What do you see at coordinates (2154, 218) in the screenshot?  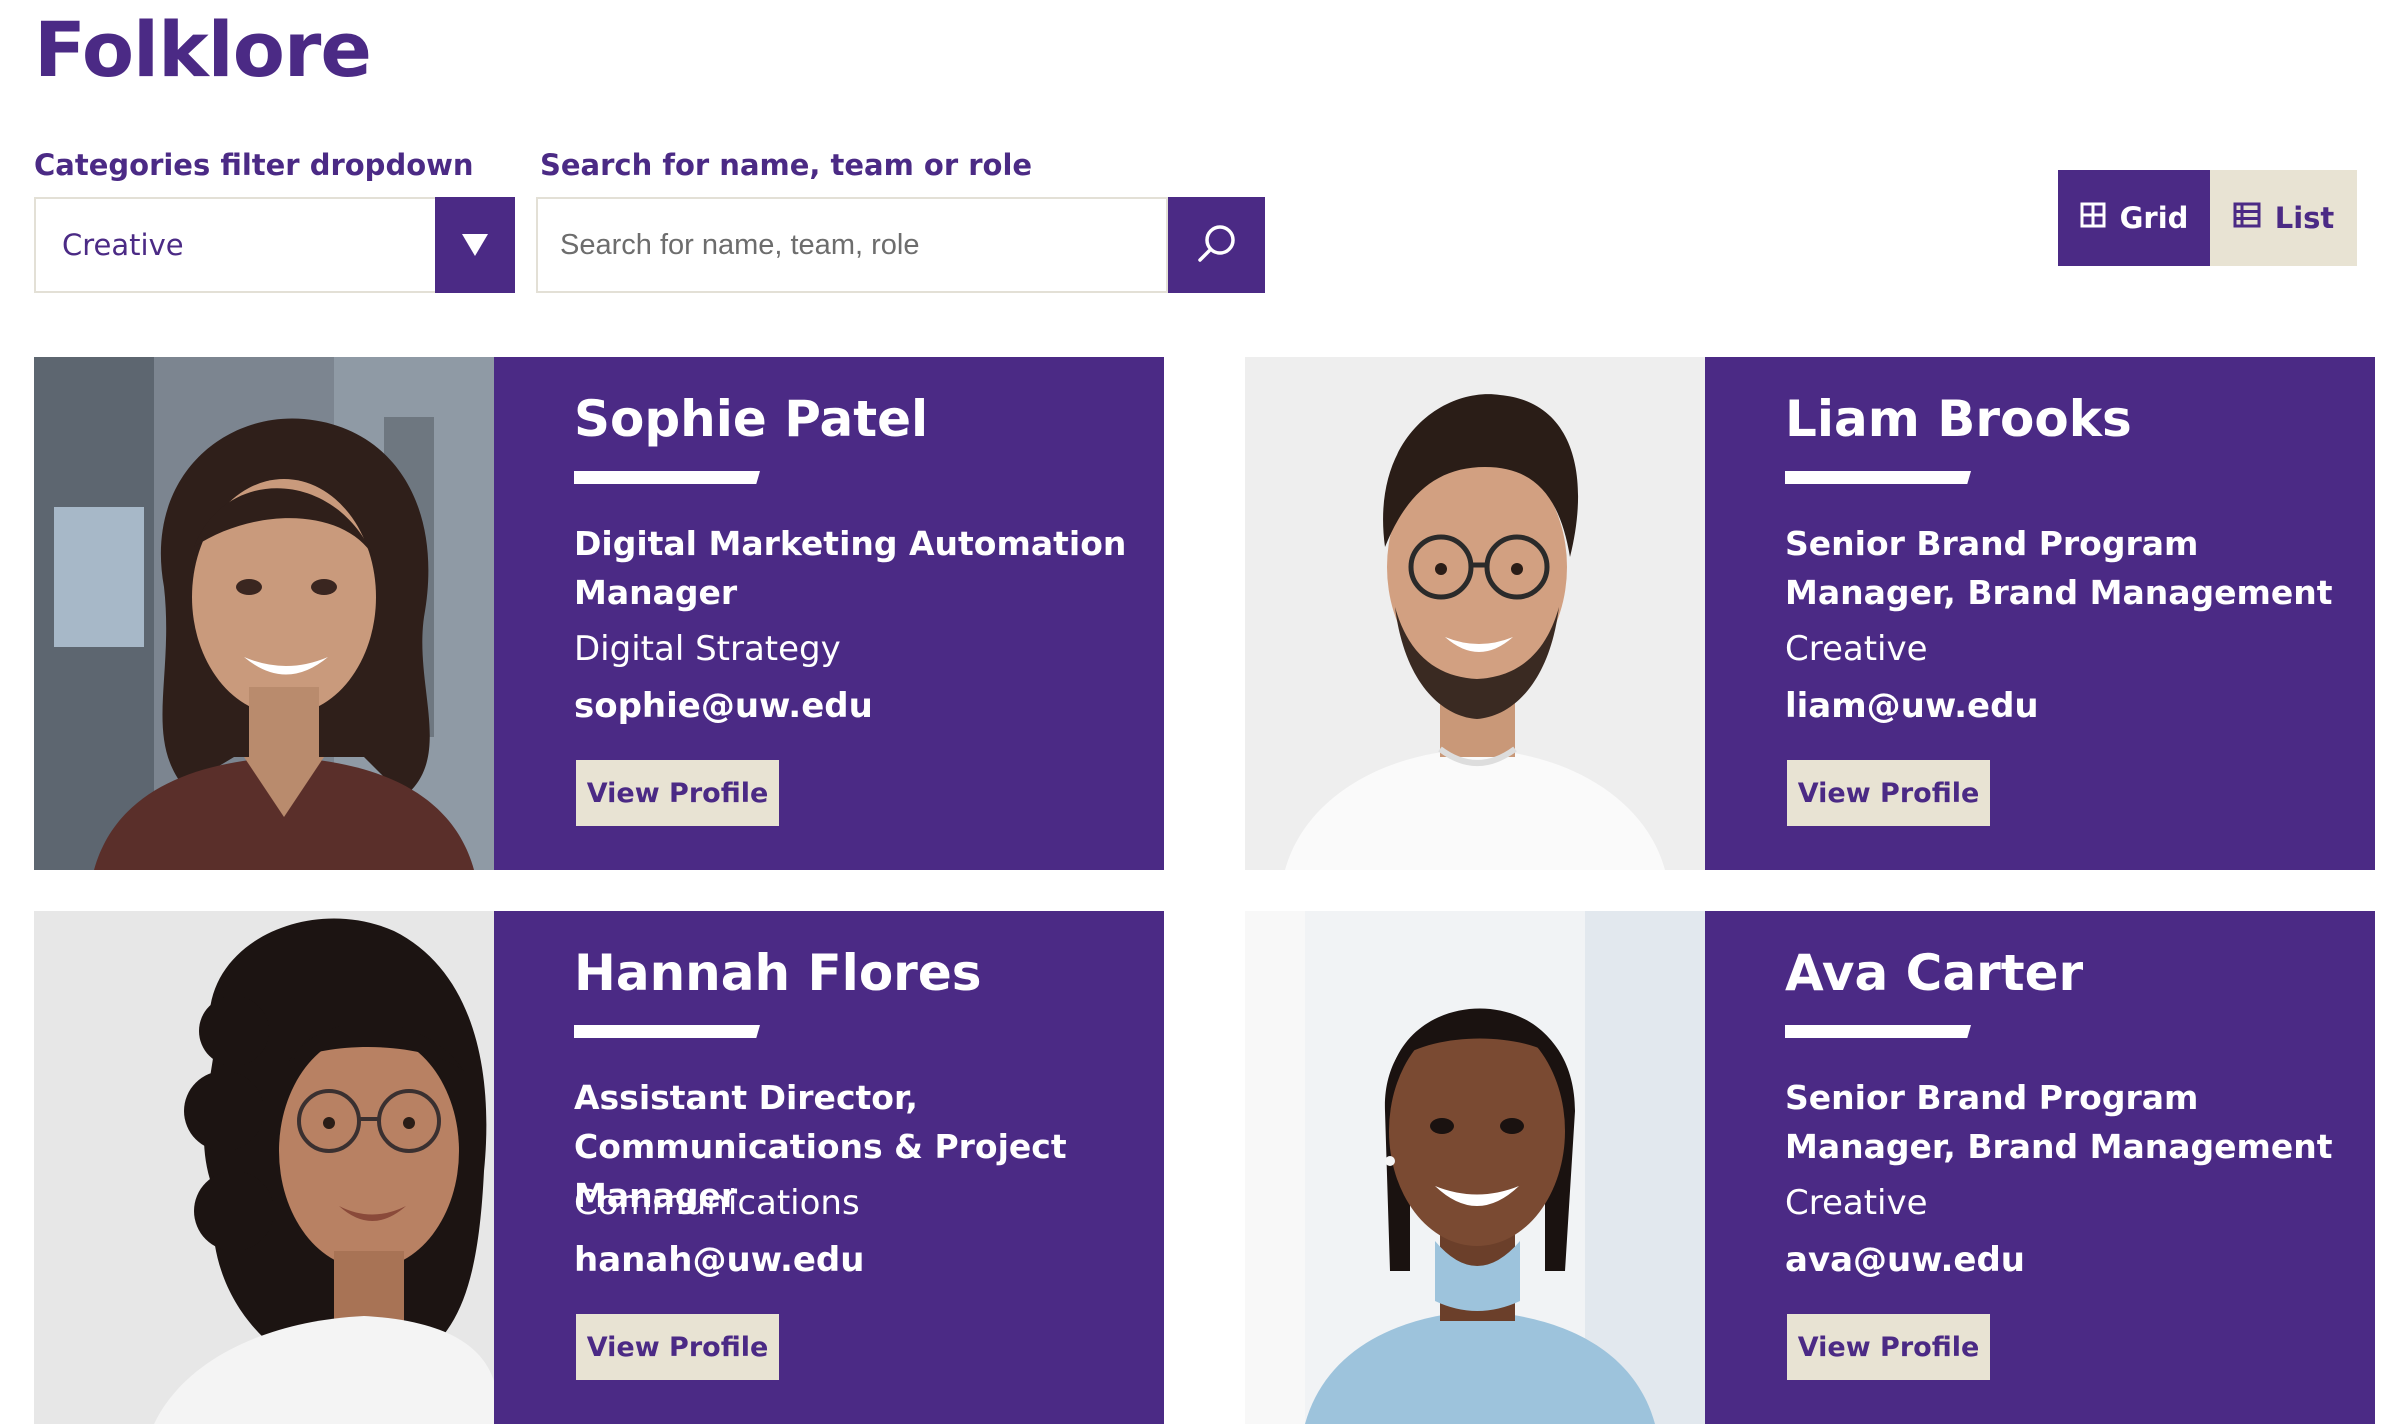 I see `grid-view-label: Grid` at bounding box center [2154, 218].